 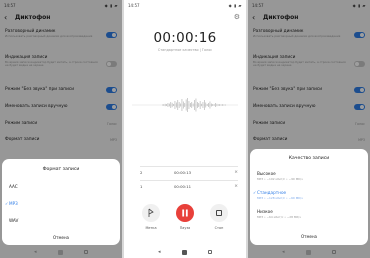 I want to click on status-icons: ◆ ▮ ▰, so click(x=235, y=5).